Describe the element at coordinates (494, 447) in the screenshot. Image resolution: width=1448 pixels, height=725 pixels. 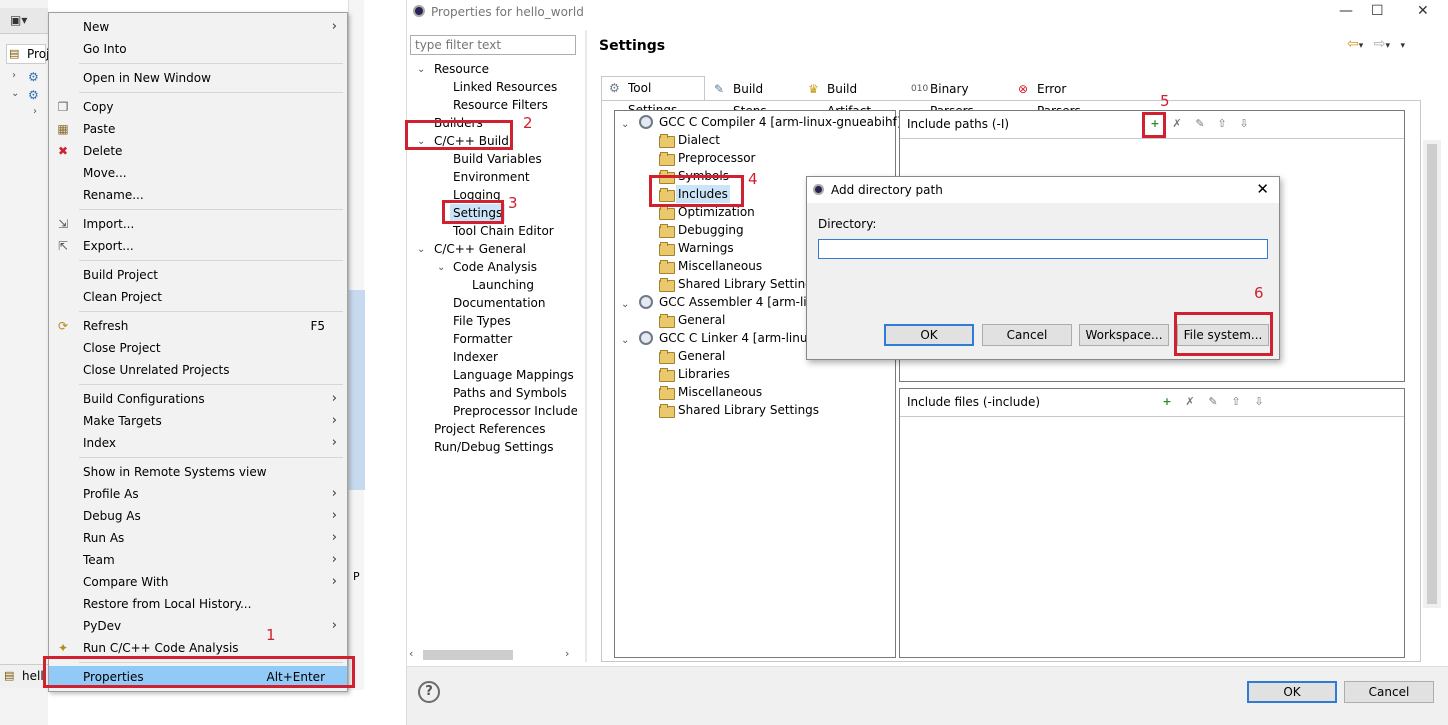
I see `tree-item-run-debug-settings: Run/Debug Settings` at that location.